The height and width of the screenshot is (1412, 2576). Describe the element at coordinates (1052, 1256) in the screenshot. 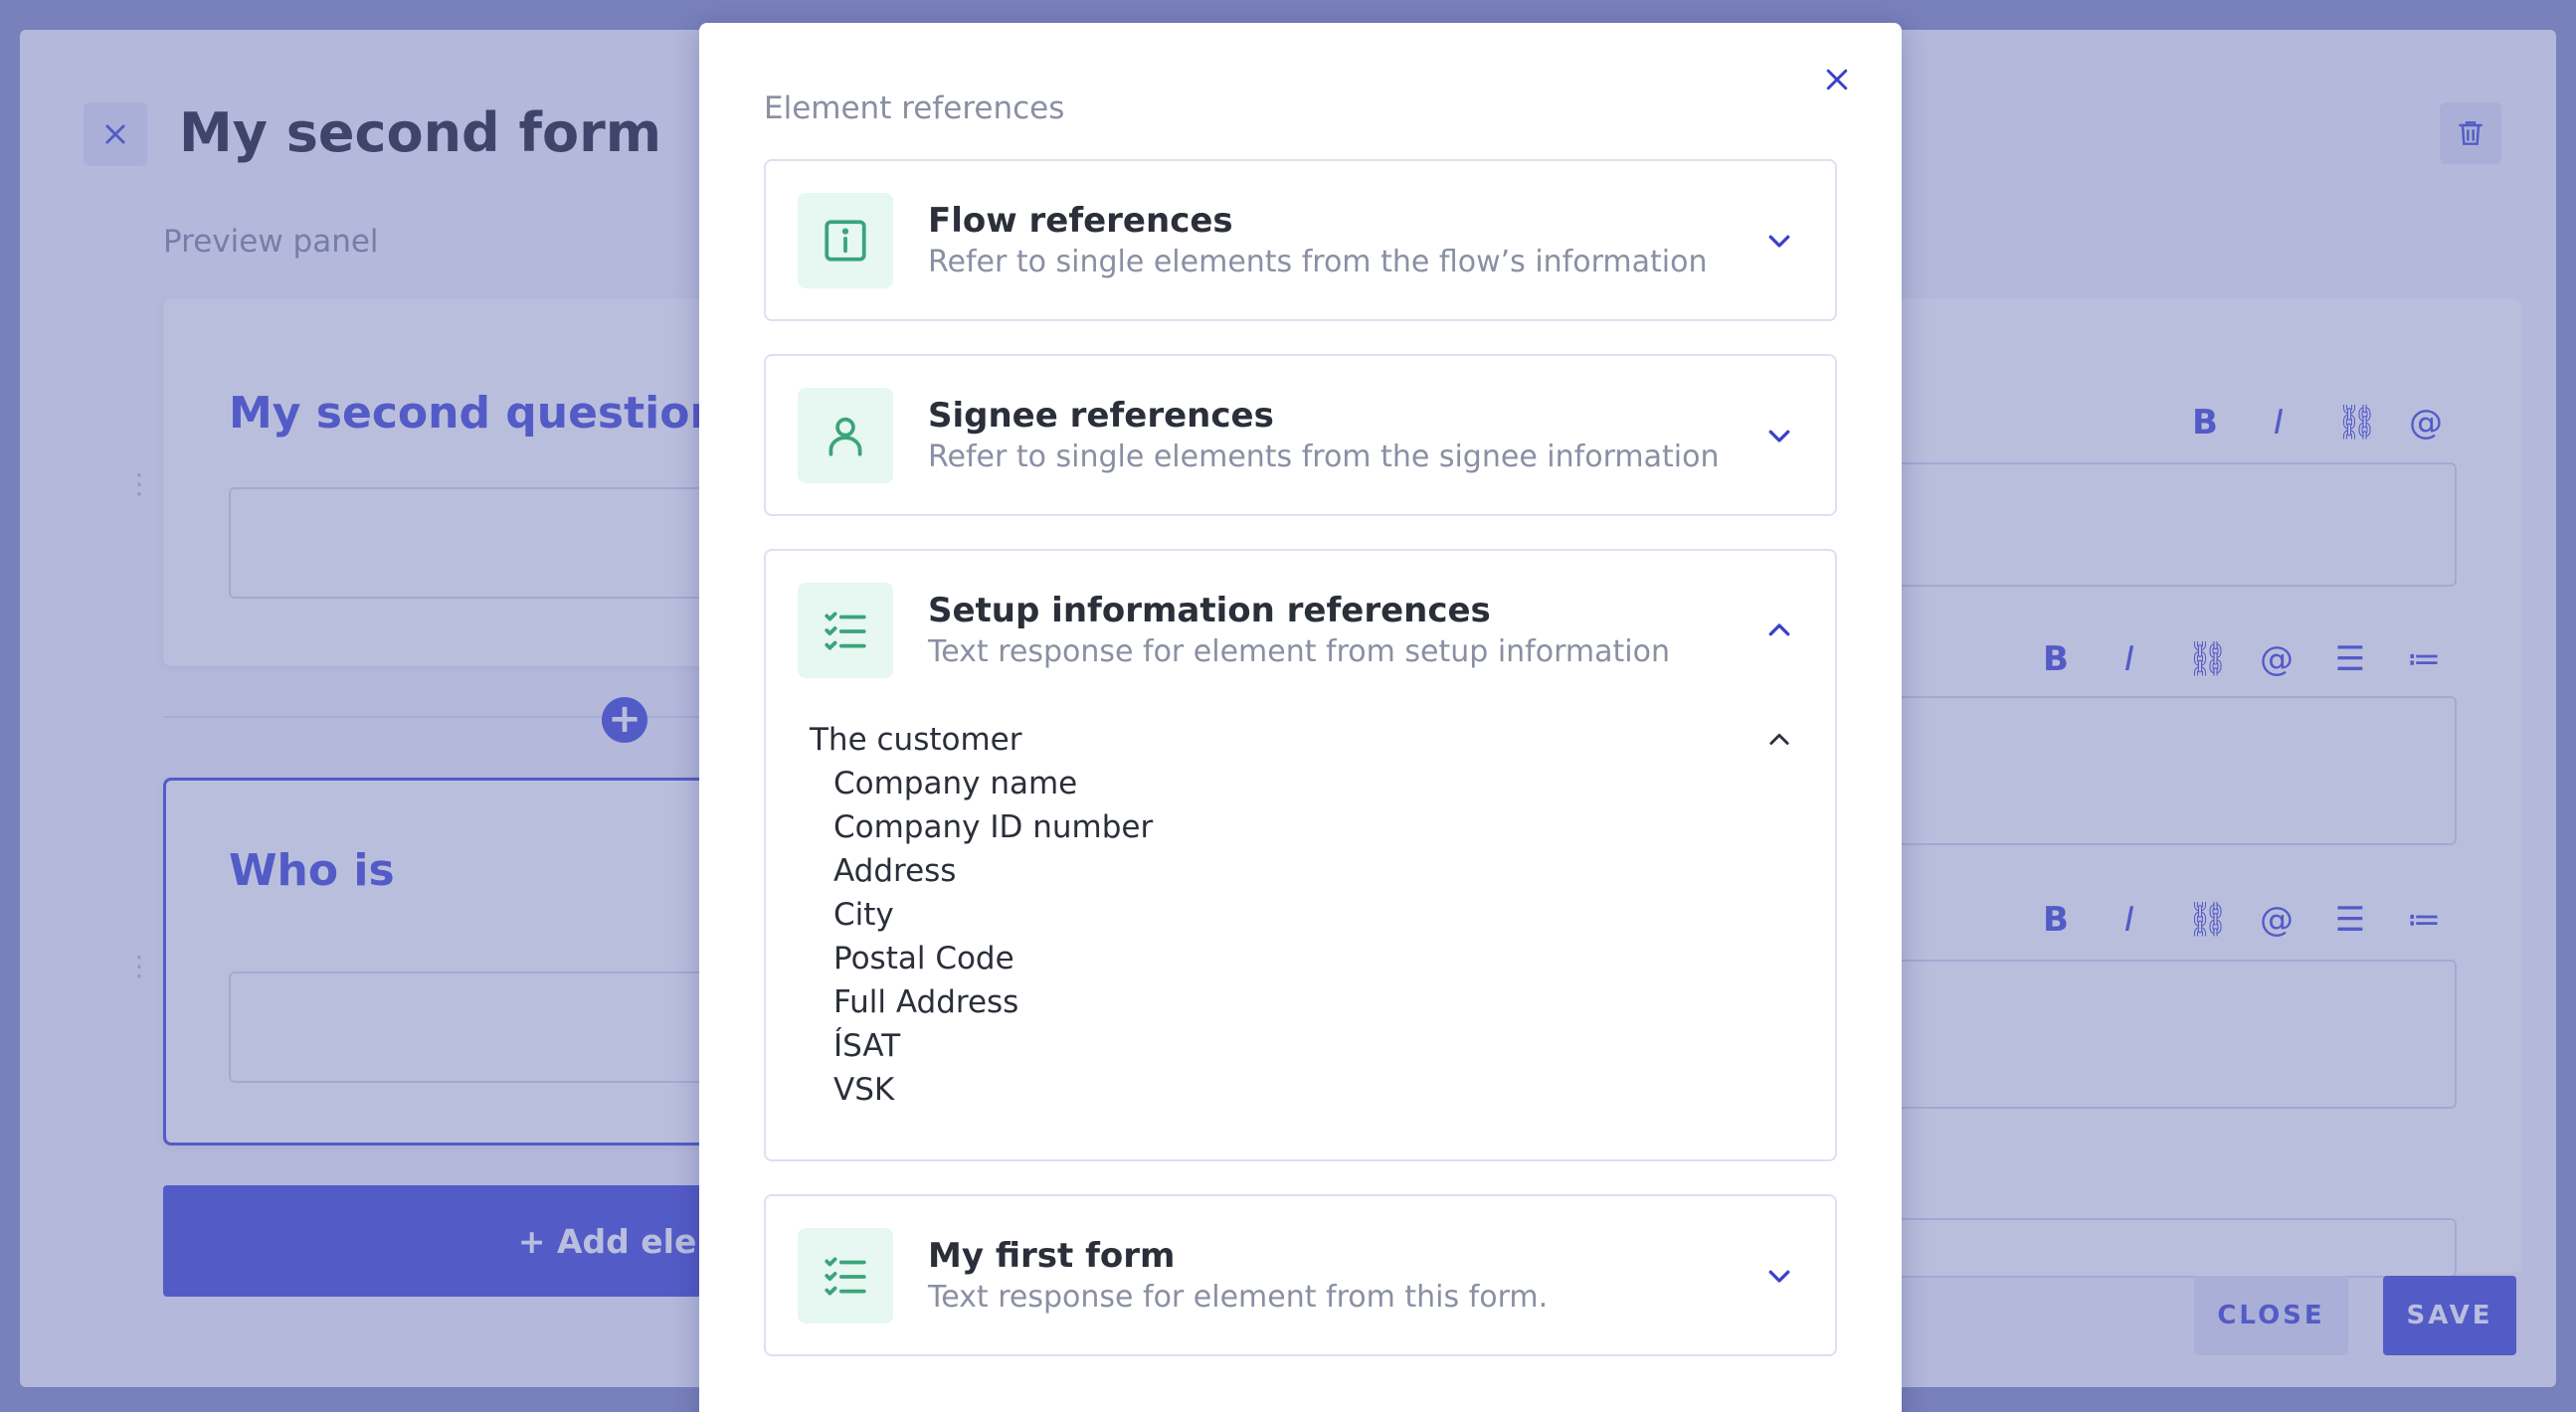

I see `card-title: My first form` at that location.